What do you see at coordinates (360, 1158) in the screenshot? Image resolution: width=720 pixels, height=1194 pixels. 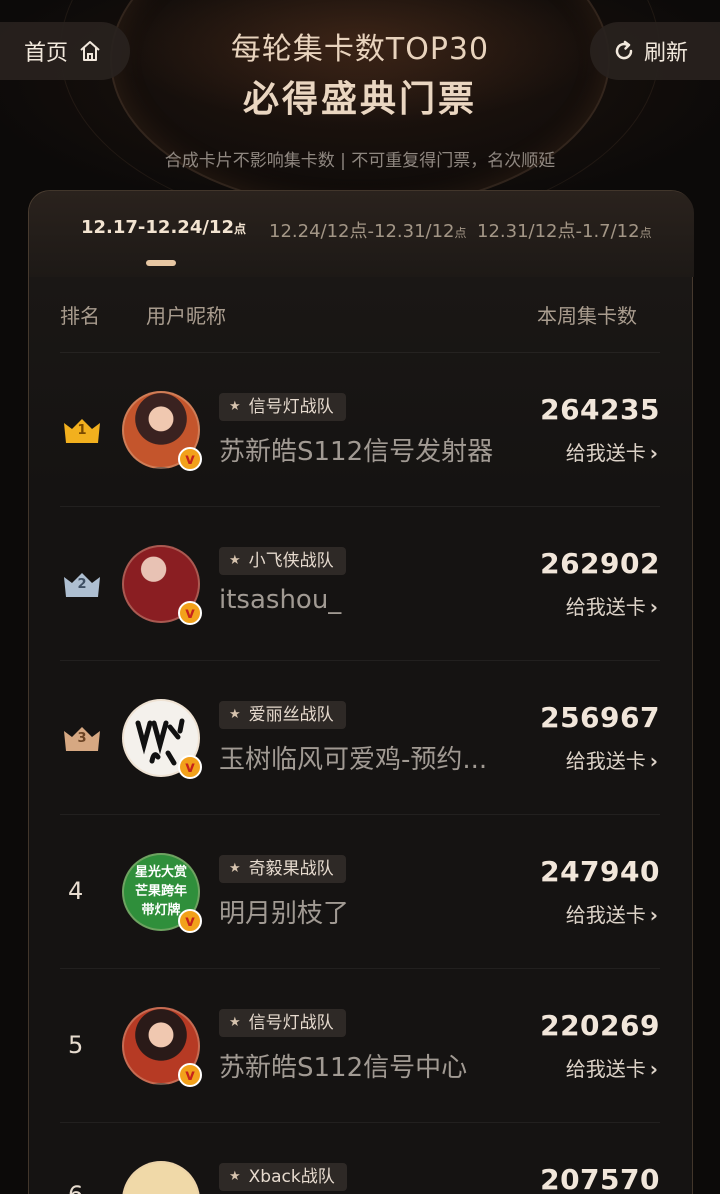 I see `table-row: 6 ★Xback战队 207570` at bounding box center [360, 1158].